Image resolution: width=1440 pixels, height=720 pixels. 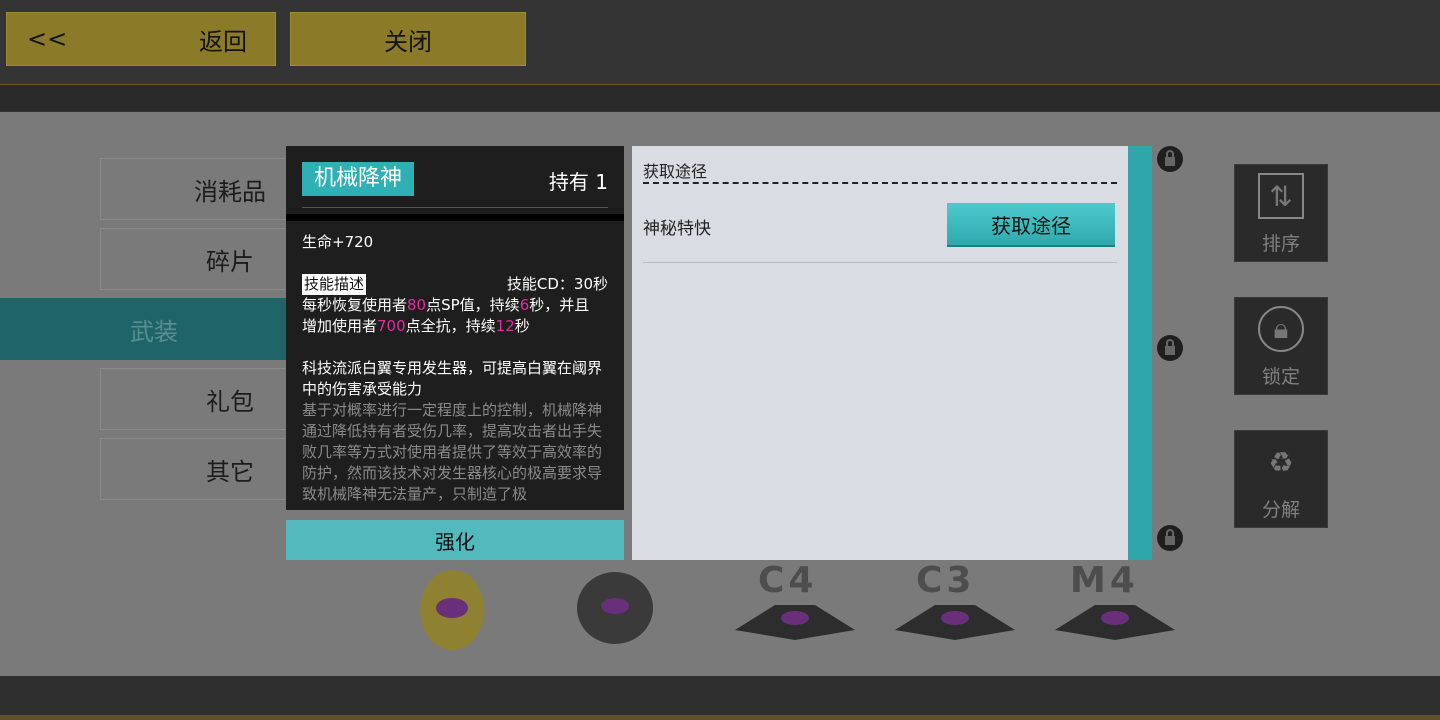 What do you see at coordinates (455, 284) in the screenshot?
I see `skill-header: 技能描述 技能CD：30秒` at bounding box center [455, 284].